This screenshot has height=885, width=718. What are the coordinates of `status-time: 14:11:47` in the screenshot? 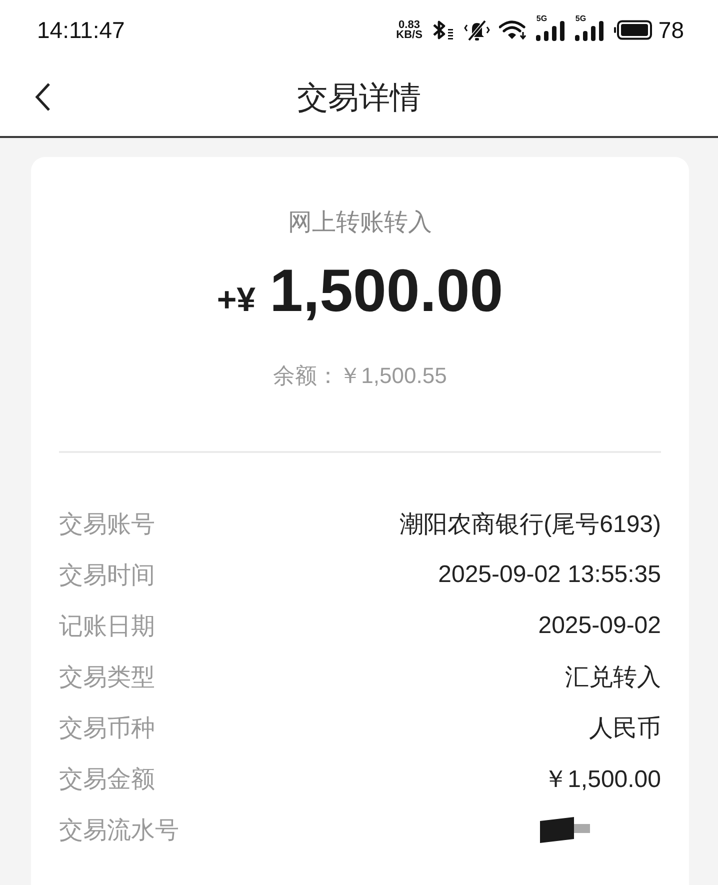 It's located at (81, 30).